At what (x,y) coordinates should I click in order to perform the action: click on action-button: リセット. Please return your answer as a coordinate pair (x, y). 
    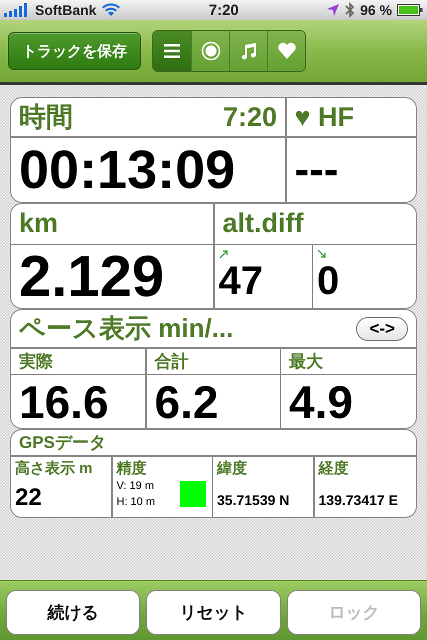
    Looking at the image, I should click on (213, 612).